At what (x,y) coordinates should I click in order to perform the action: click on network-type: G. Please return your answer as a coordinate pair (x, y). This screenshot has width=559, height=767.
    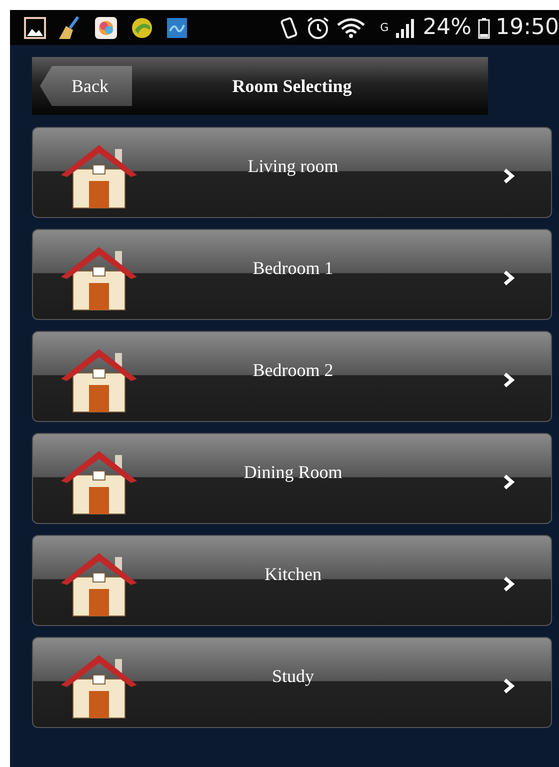
    Looking at the image, I should click on (384, 27).